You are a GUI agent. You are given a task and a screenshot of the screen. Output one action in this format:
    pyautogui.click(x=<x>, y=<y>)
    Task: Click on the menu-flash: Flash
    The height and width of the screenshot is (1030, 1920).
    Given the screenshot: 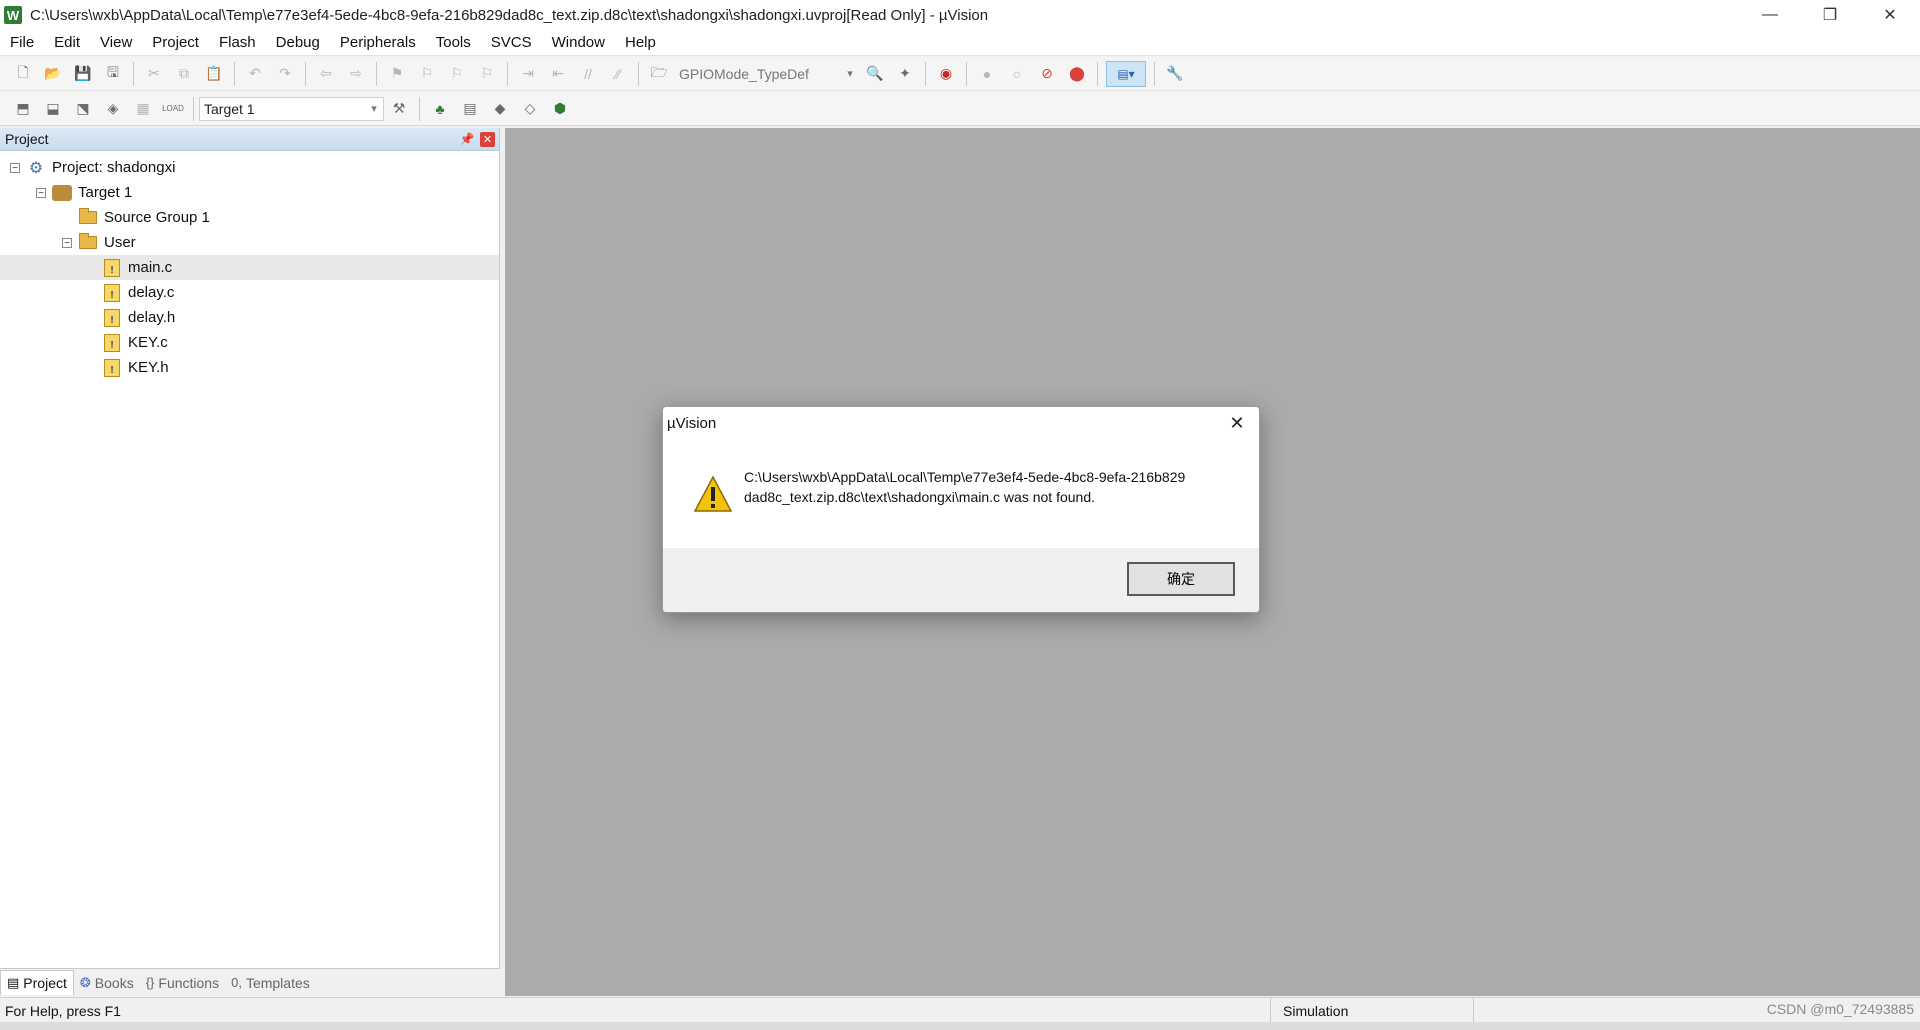 What is the action you would take?
    pyautogui.click(x=237, y=42)
    